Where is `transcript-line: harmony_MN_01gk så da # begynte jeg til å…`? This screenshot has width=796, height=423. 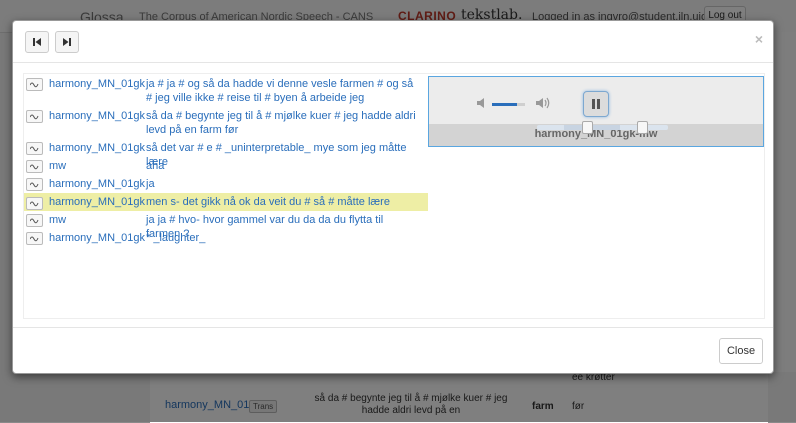
transcript-line: harmony_MN_01gk så da # begynte jeg til å… is located at coordinates (226, 123).